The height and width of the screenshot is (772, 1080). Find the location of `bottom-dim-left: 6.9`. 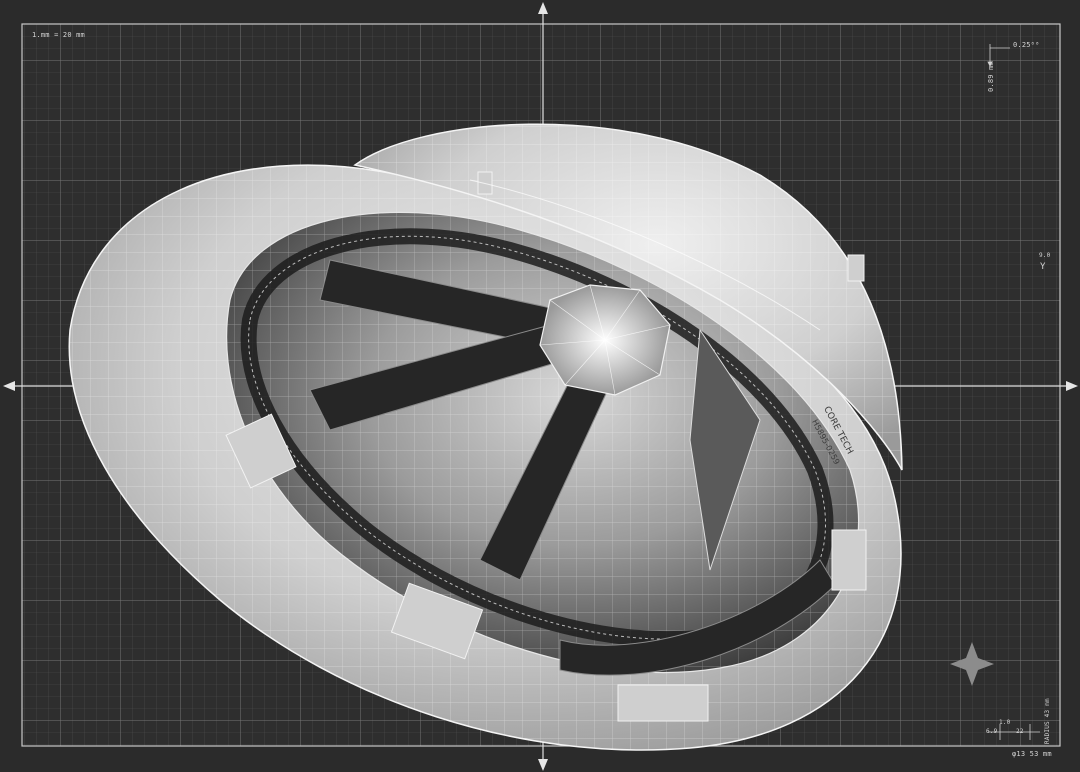

bottom-dim-left: 6.9 is located at coordinates (992, 731).